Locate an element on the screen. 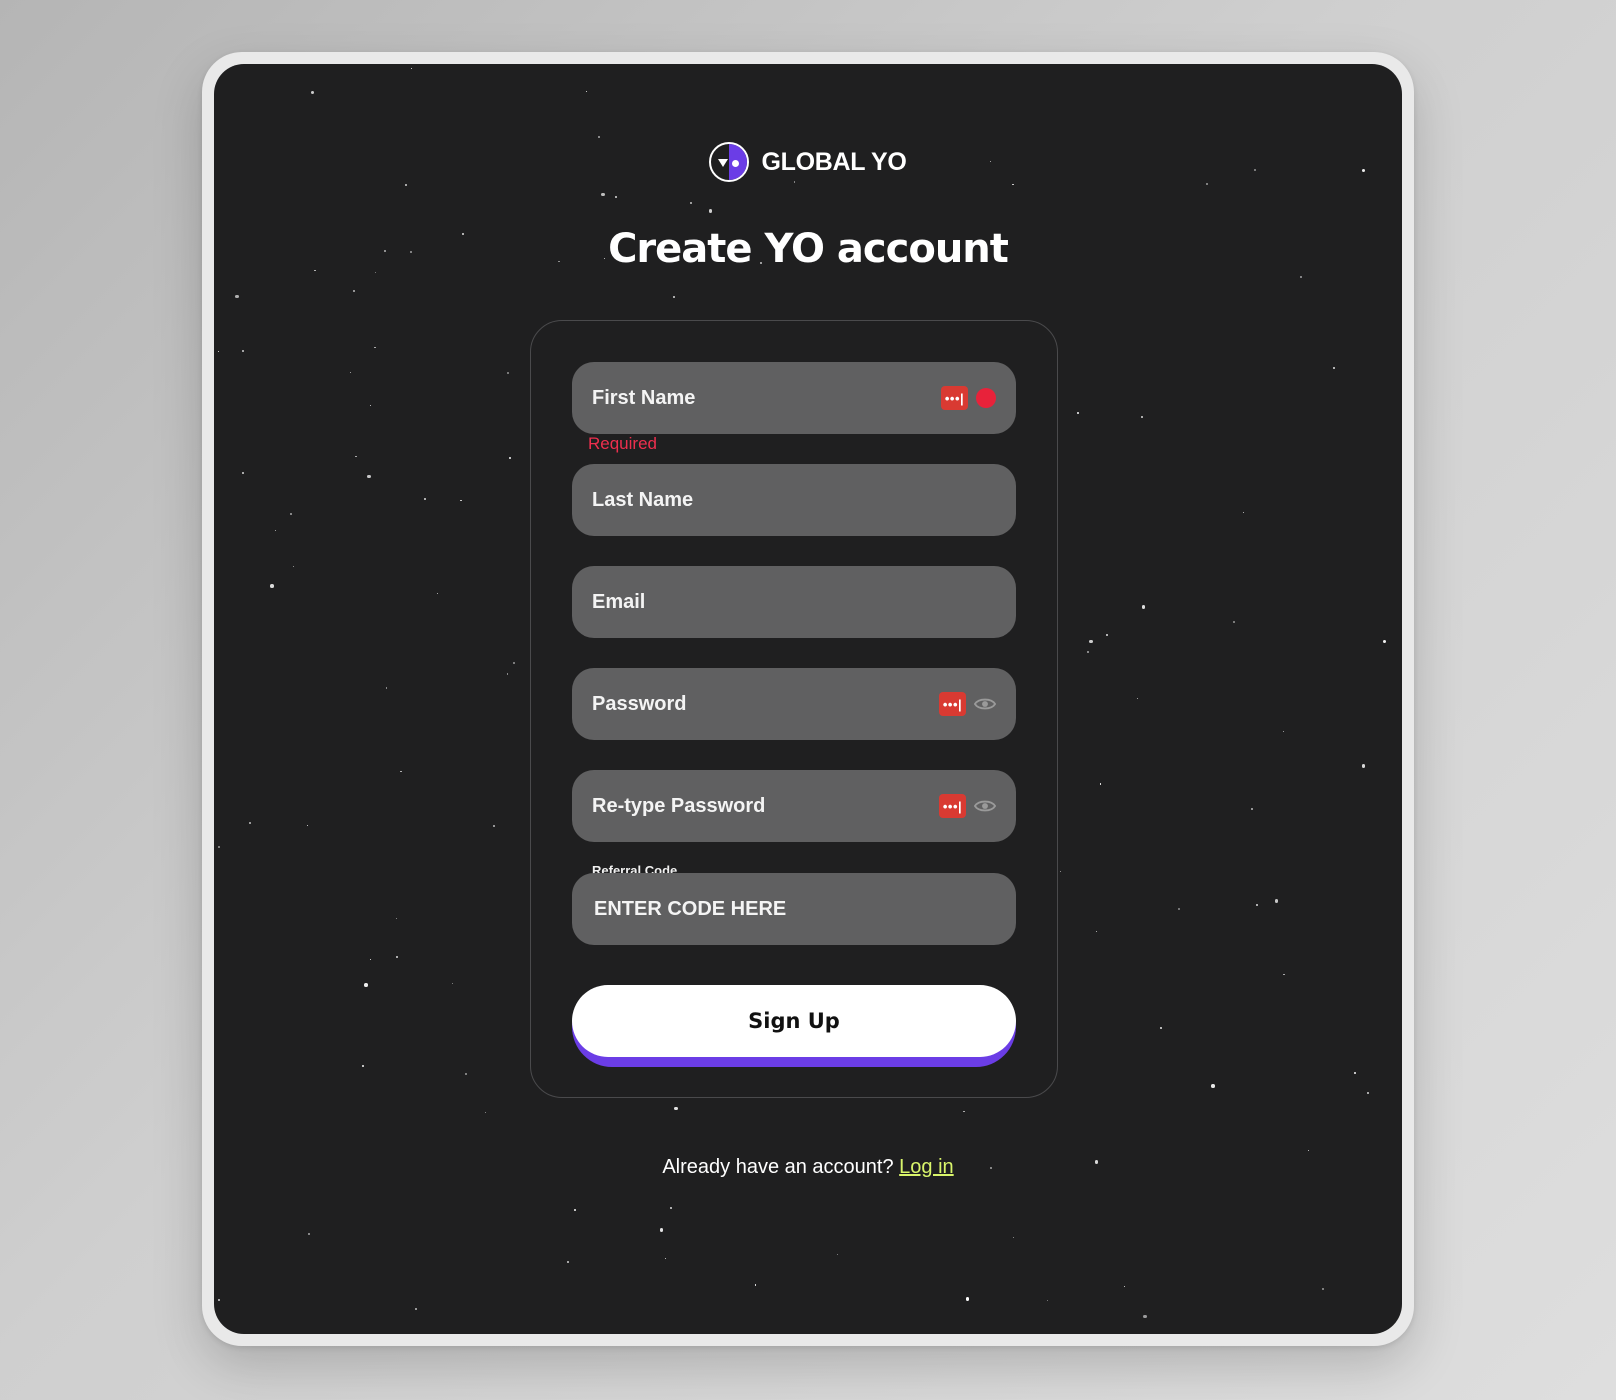 This screenshot has height=1400, width=1616. signup-button-shadow: Sign Up is located at coordinates (794, 1026).